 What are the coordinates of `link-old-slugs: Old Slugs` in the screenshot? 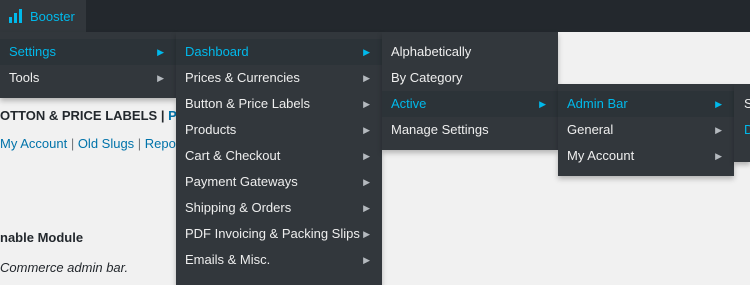 It's located at (106, 143).